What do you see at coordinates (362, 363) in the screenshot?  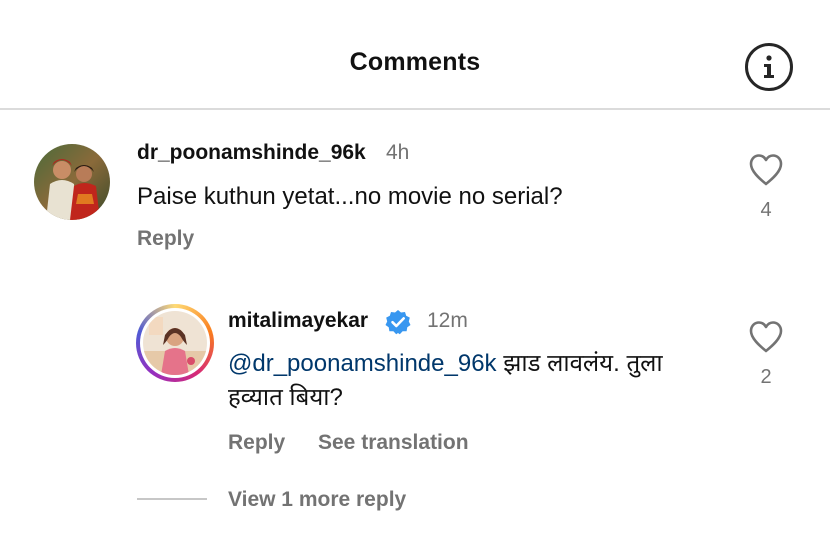 I see `mention-link: @dr_poonamshinde_96k` at bounding box center [362, 363].